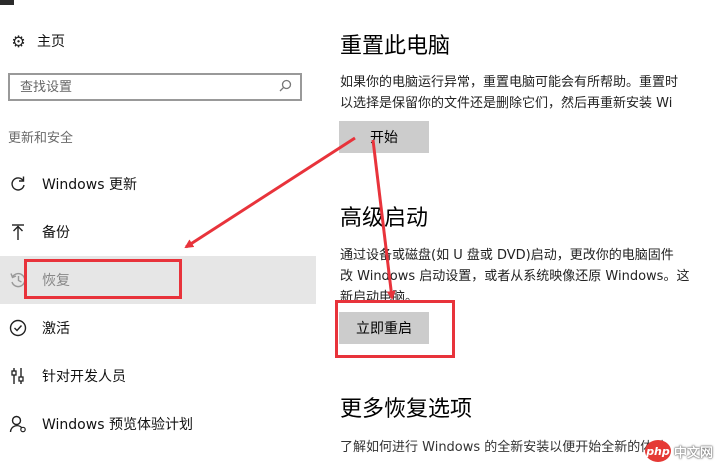 This screenshot has width=719, height=468. What do you see at coordinates (56, 329) in the screenshot?
I see `sidebar-item-label: 激活` at bounding box center [56, 329].